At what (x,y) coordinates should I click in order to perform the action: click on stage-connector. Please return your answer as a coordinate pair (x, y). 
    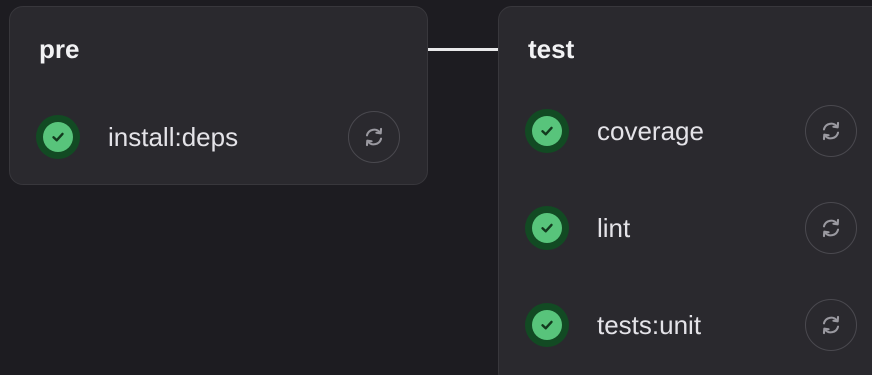
    Looking at the image, I should click on (463, 49).